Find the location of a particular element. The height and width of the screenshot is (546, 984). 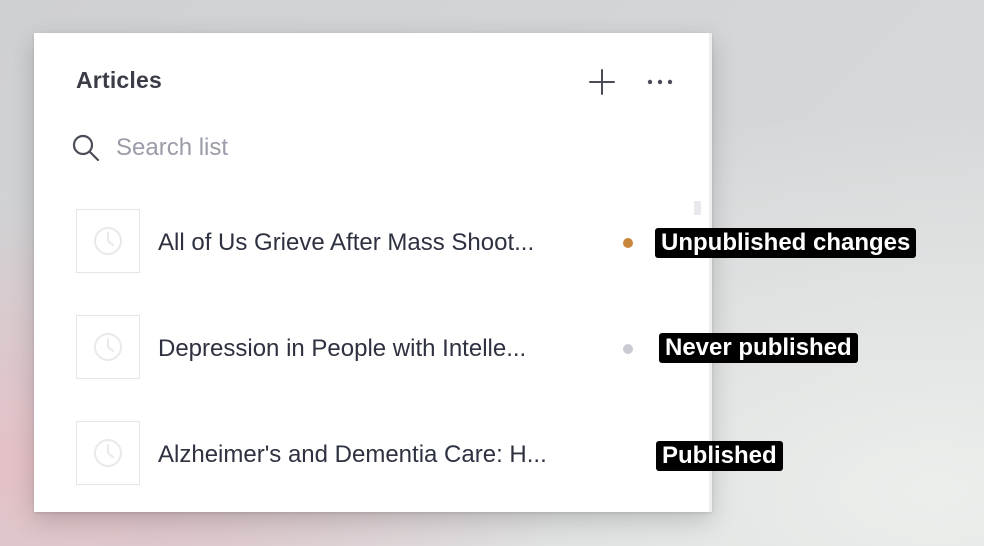

add-article-button is located at coordinates (602, 82).